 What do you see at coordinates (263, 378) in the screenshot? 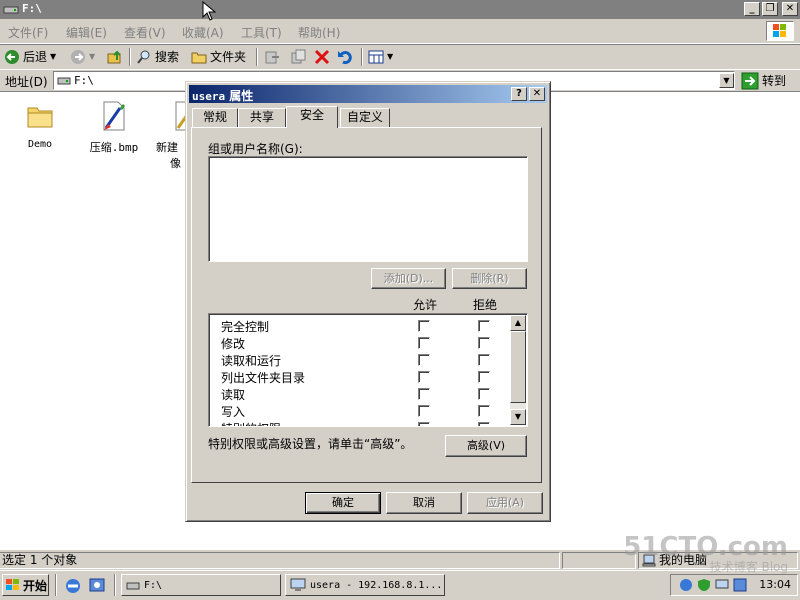
I see `permission-label: 列出文件夹目录` at bounding box center [263, 378].